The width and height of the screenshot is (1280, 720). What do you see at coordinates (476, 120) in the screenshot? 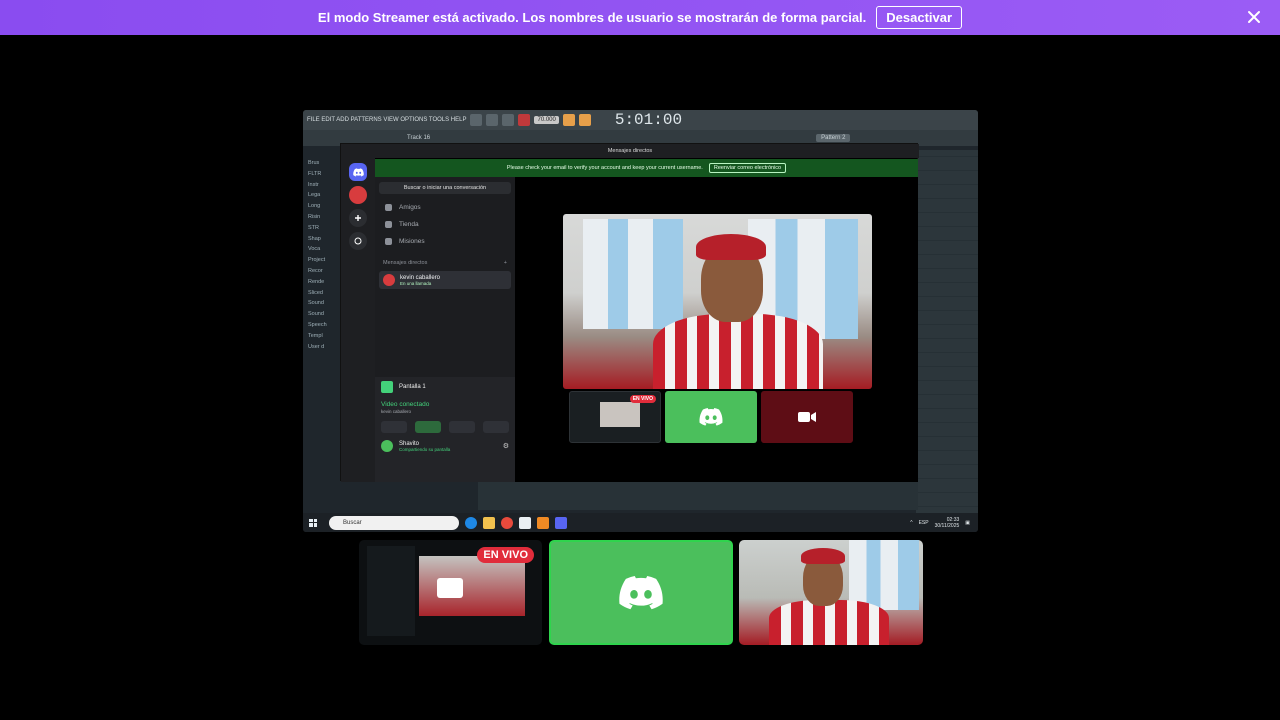
I see `fl-pattern-song-icon` at bounding box center [476, 120].